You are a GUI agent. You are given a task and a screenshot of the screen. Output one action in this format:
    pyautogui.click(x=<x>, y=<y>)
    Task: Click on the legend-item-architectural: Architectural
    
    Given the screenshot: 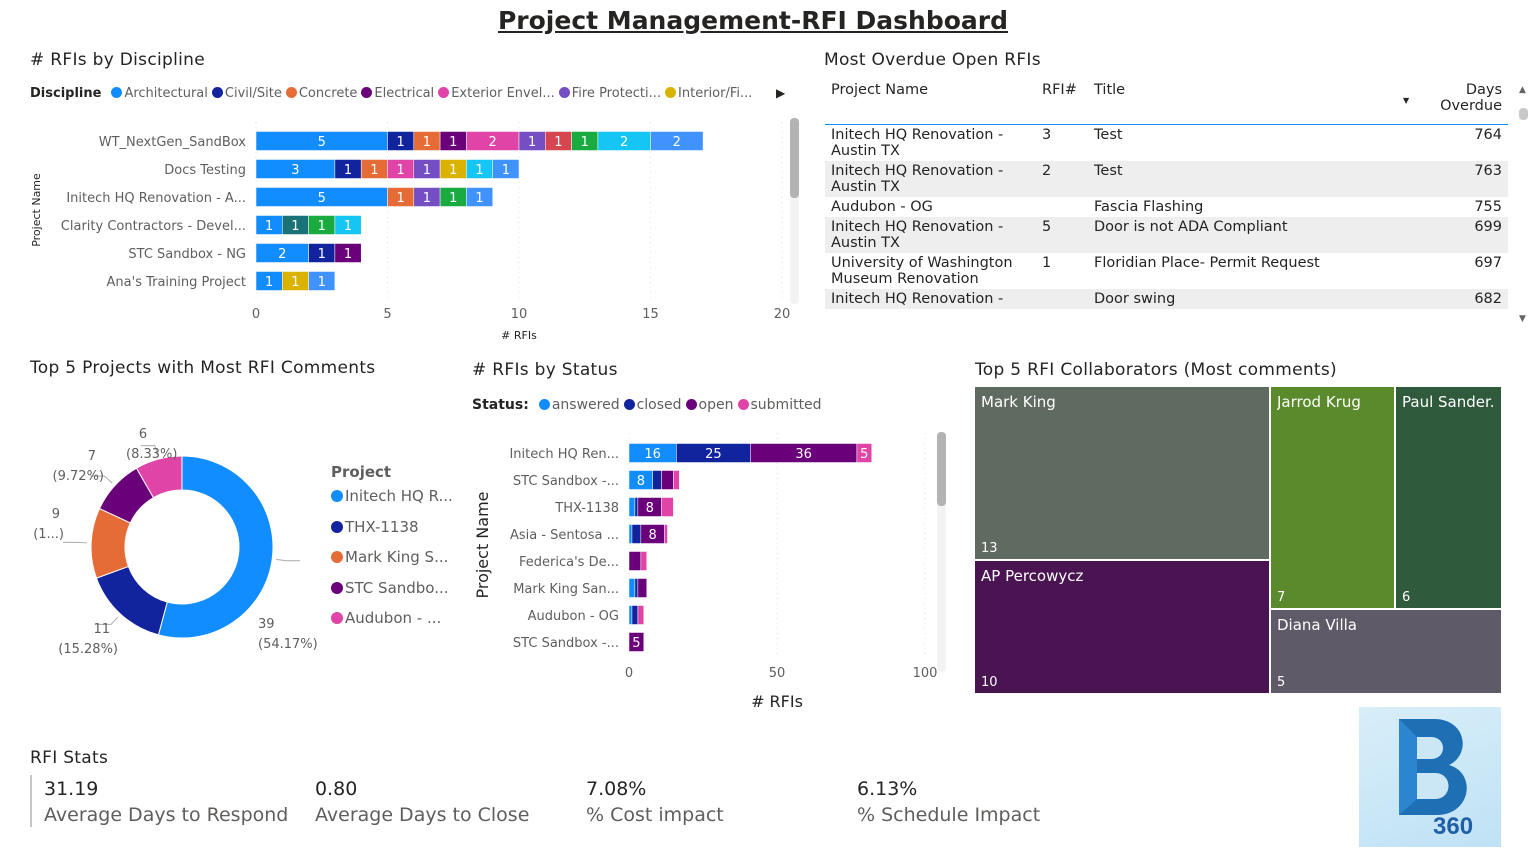 What is the action you would take?
    pyautogui.click(x=159, y=93)
    